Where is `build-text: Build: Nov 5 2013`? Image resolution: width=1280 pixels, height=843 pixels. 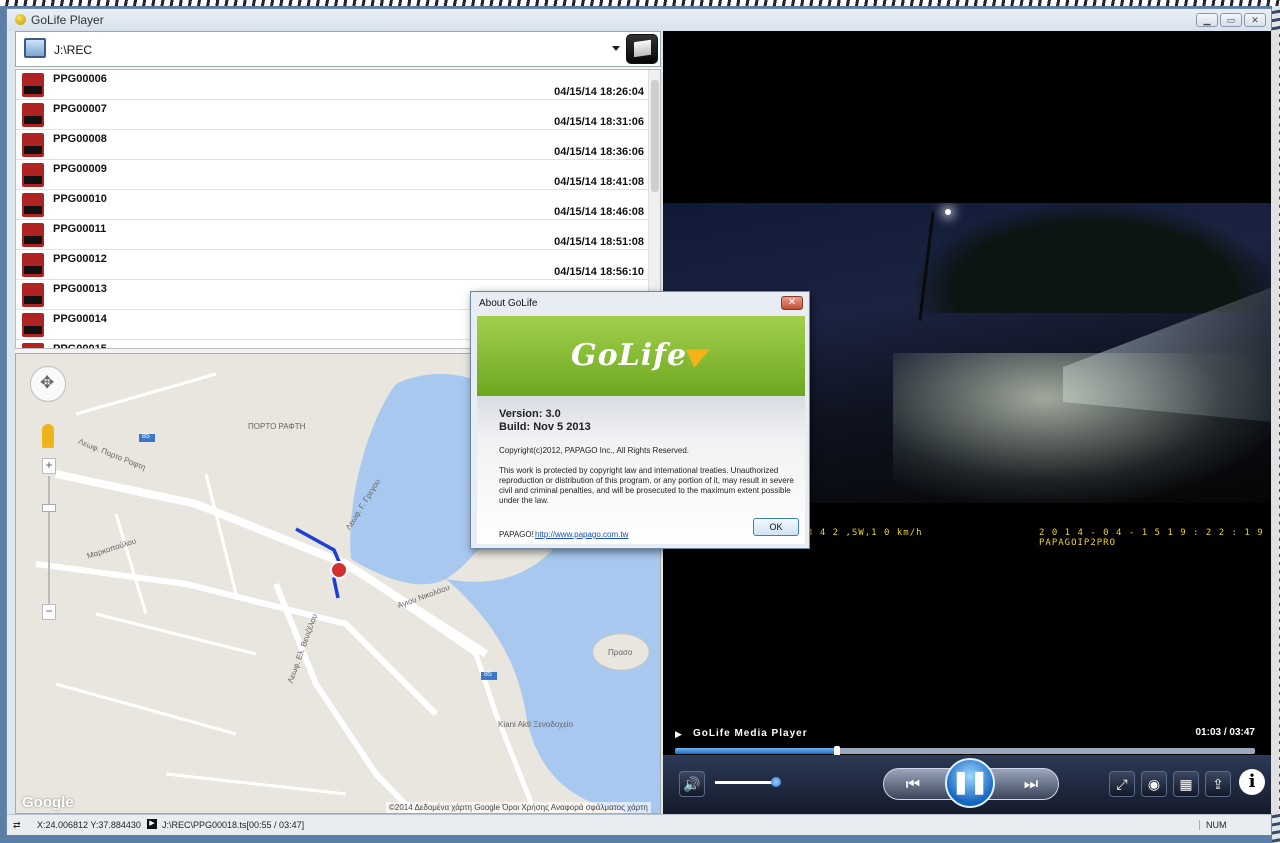 build-text: Build: Nov 5 2013 is located at coordinates (545, 427).